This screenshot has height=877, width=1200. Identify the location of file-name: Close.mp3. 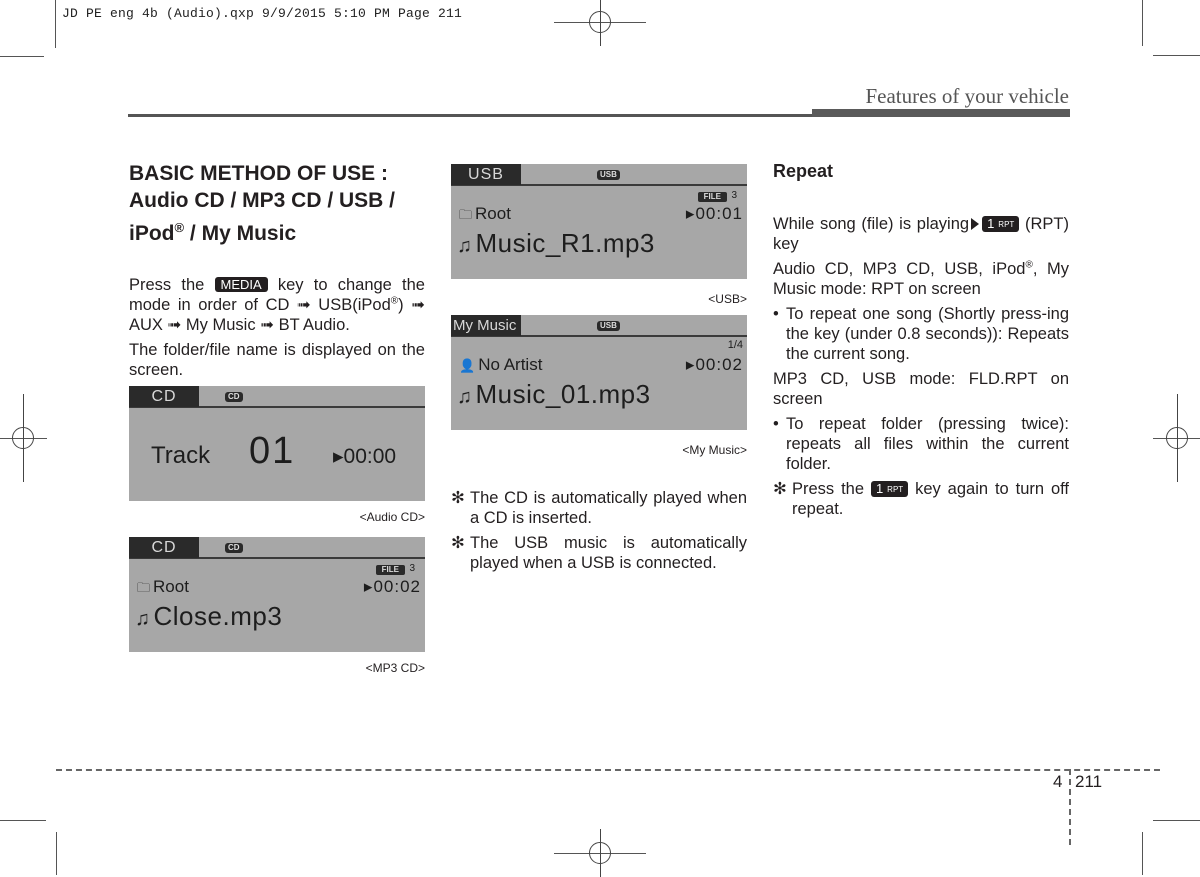
(218, 616).